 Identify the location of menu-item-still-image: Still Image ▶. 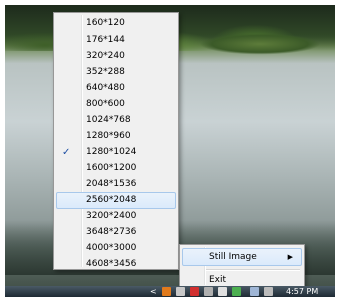
(242, 257).